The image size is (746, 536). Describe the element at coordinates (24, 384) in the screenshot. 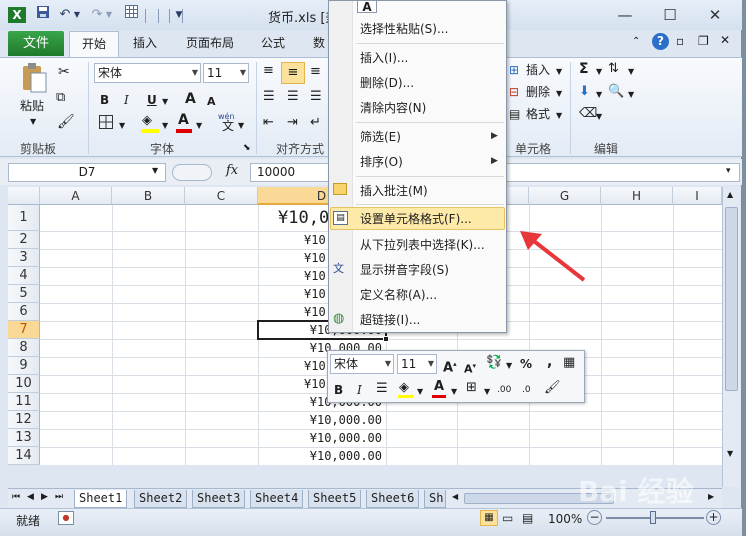

I see `row-header: 10` at that location.